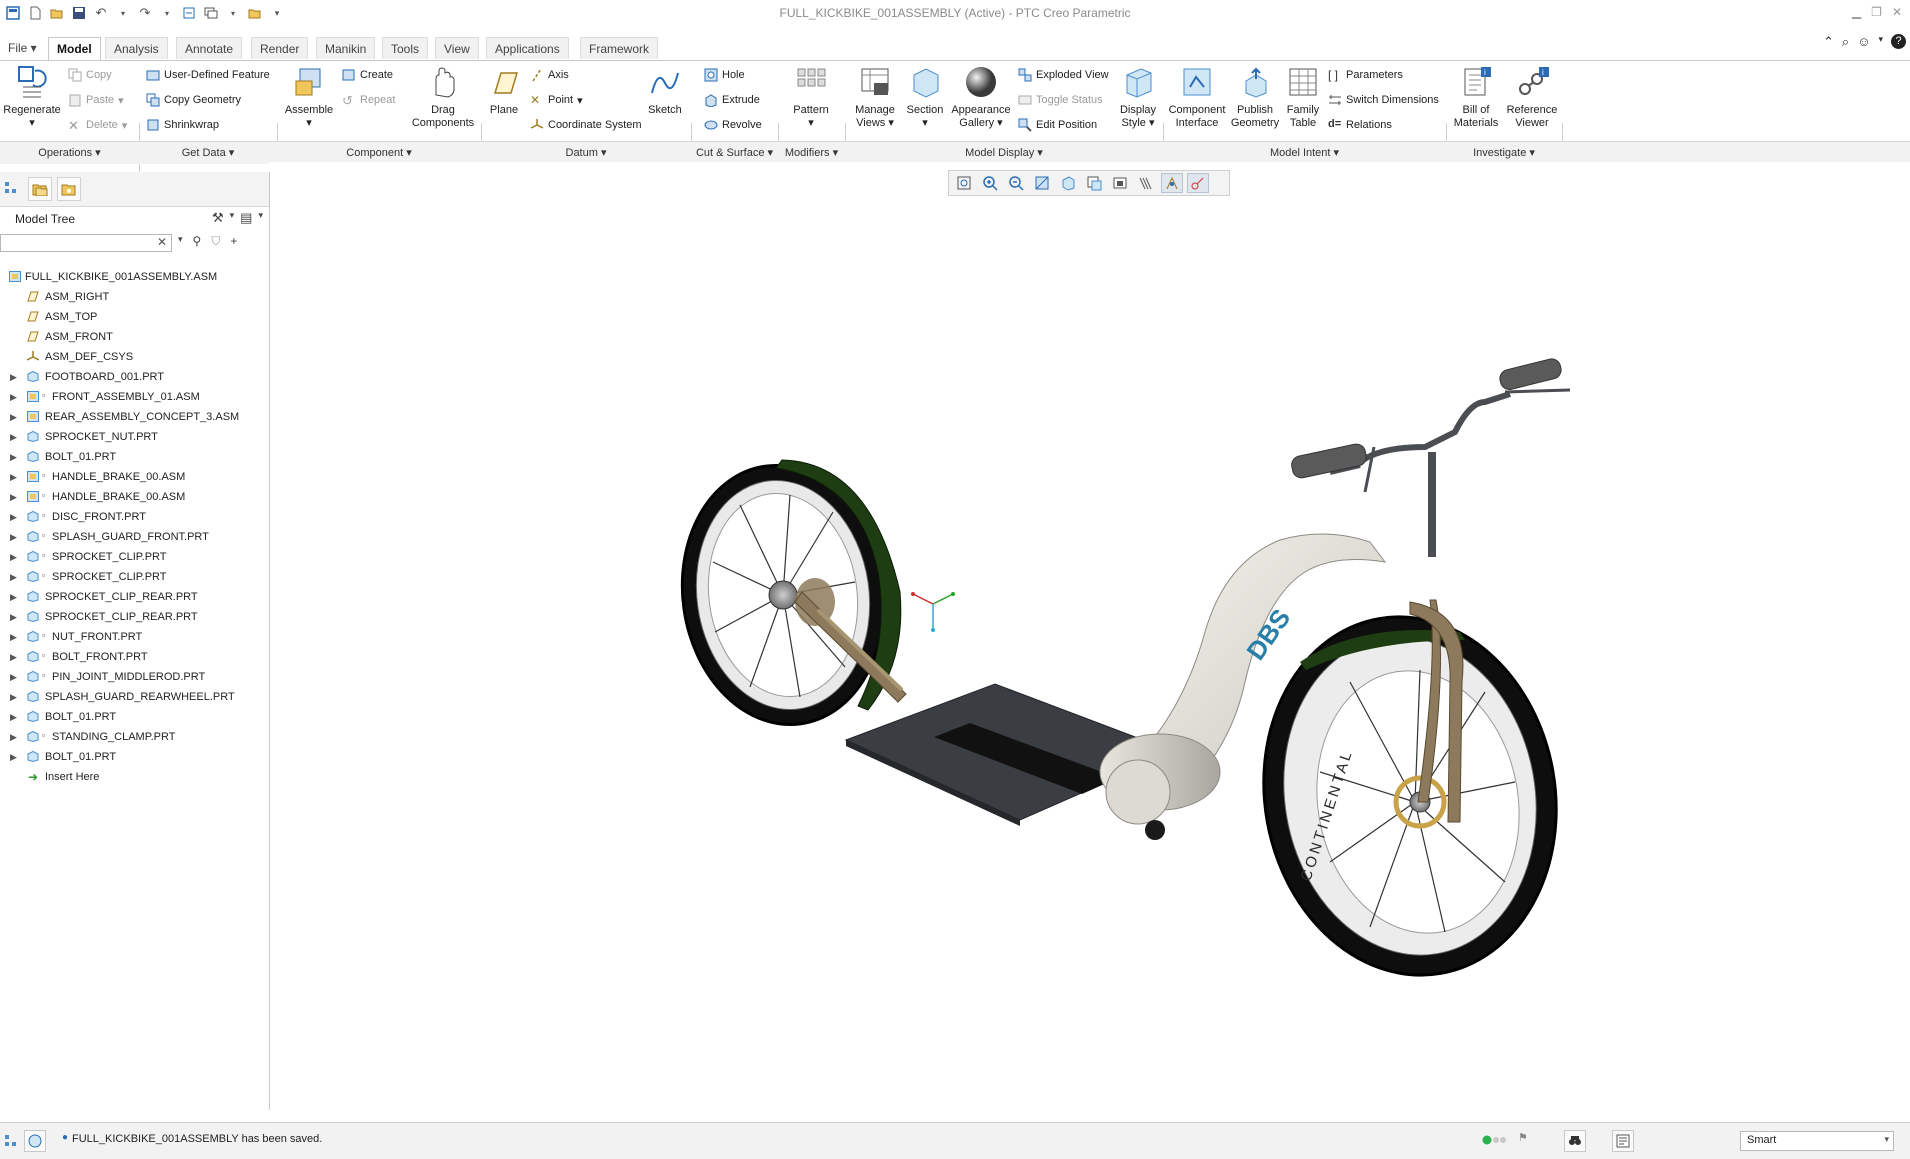 This screenshot has width=1910, height=1159. What do you see at coordinates (1365, 75) in the screenshot?
I see `parameters-button: [ ] Parameters` at bounding box center [1365, 75].